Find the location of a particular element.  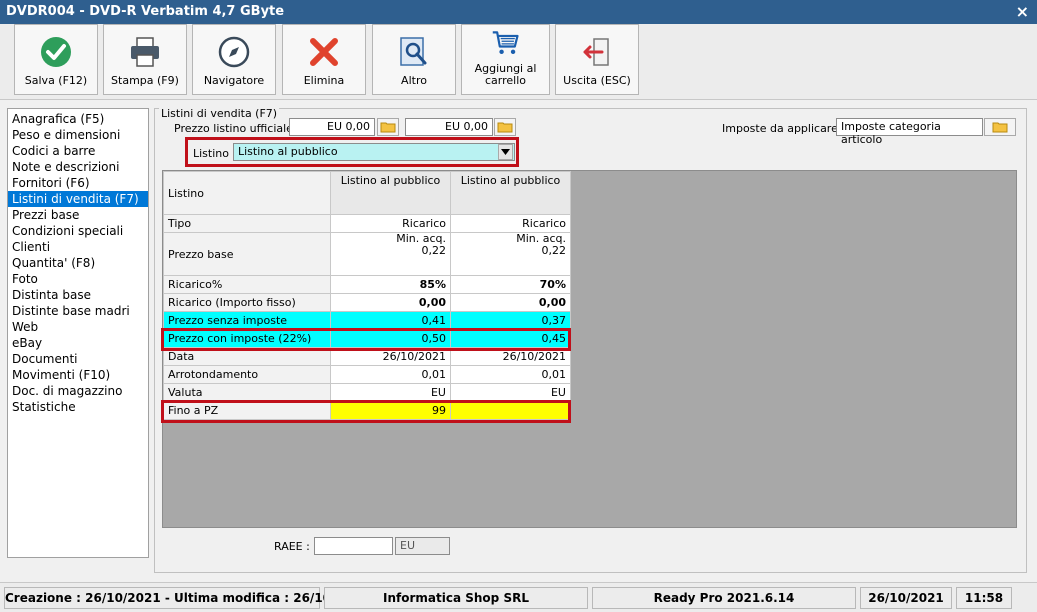

save-label: Salva (F12) is located at coordinates (56, 80).